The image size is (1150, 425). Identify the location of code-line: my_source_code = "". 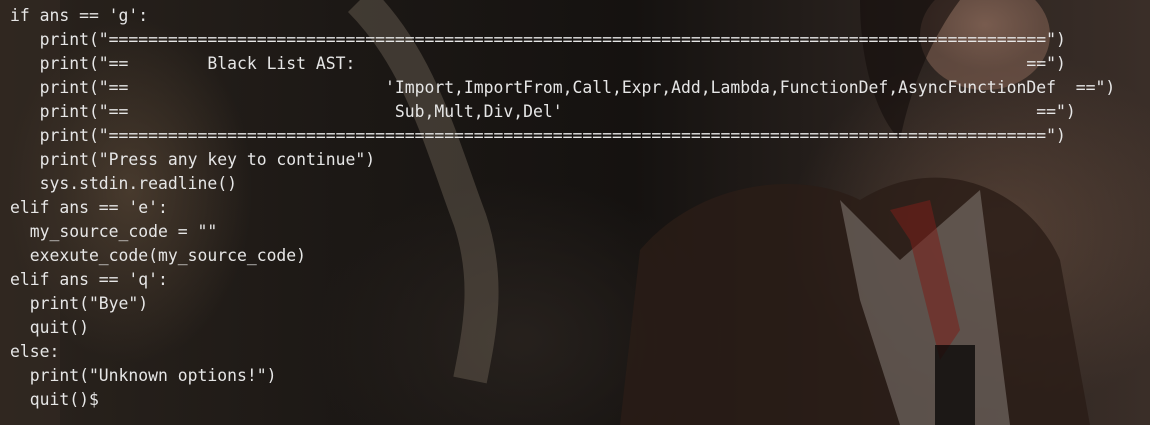
(114, 231).